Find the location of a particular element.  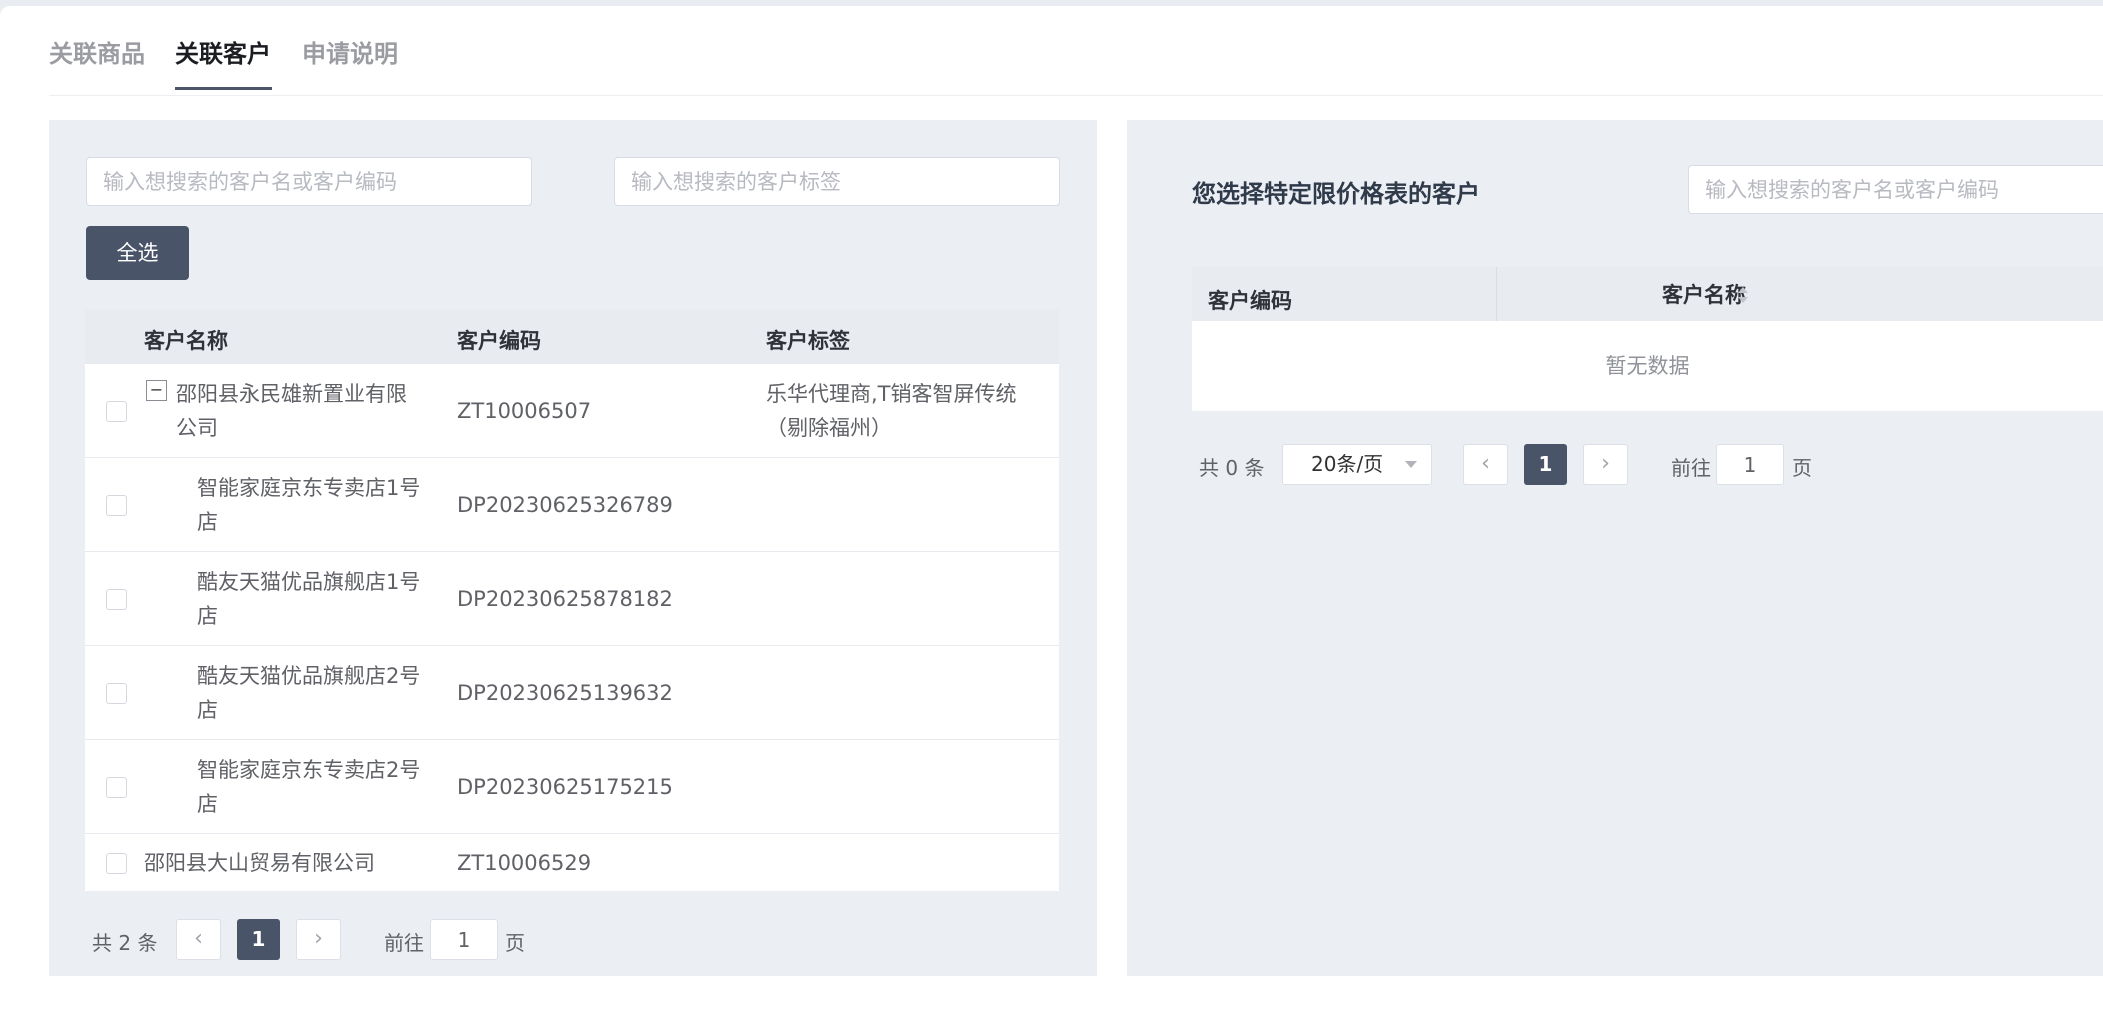

active-tab-indicator is located at coordinates (223, 88).